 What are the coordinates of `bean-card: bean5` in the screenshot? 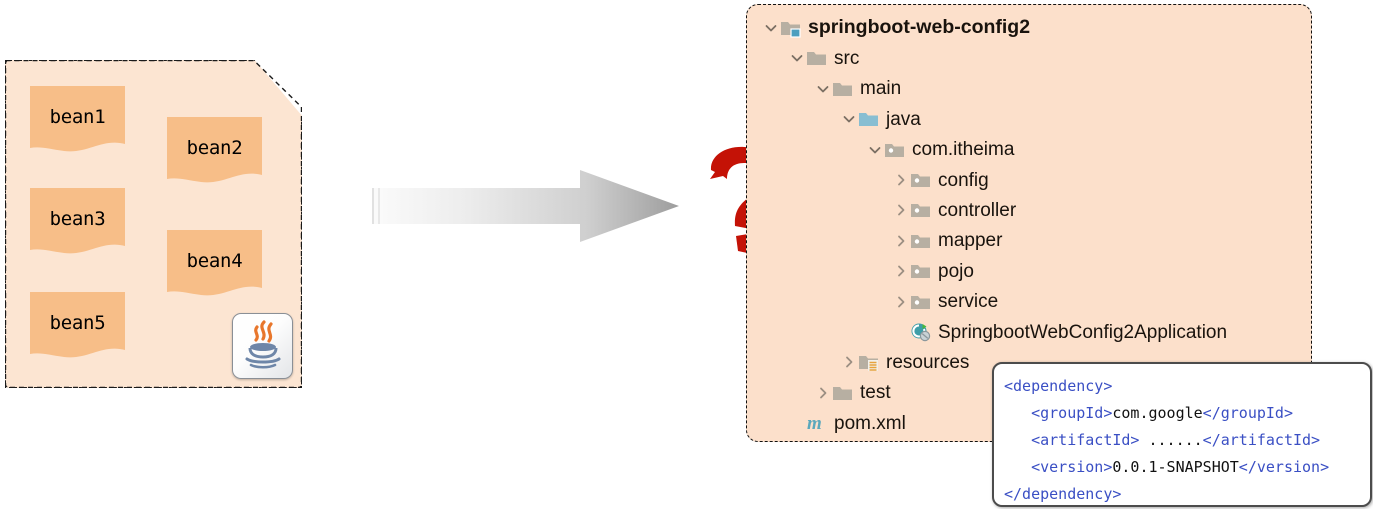 It's located at (77, 329).